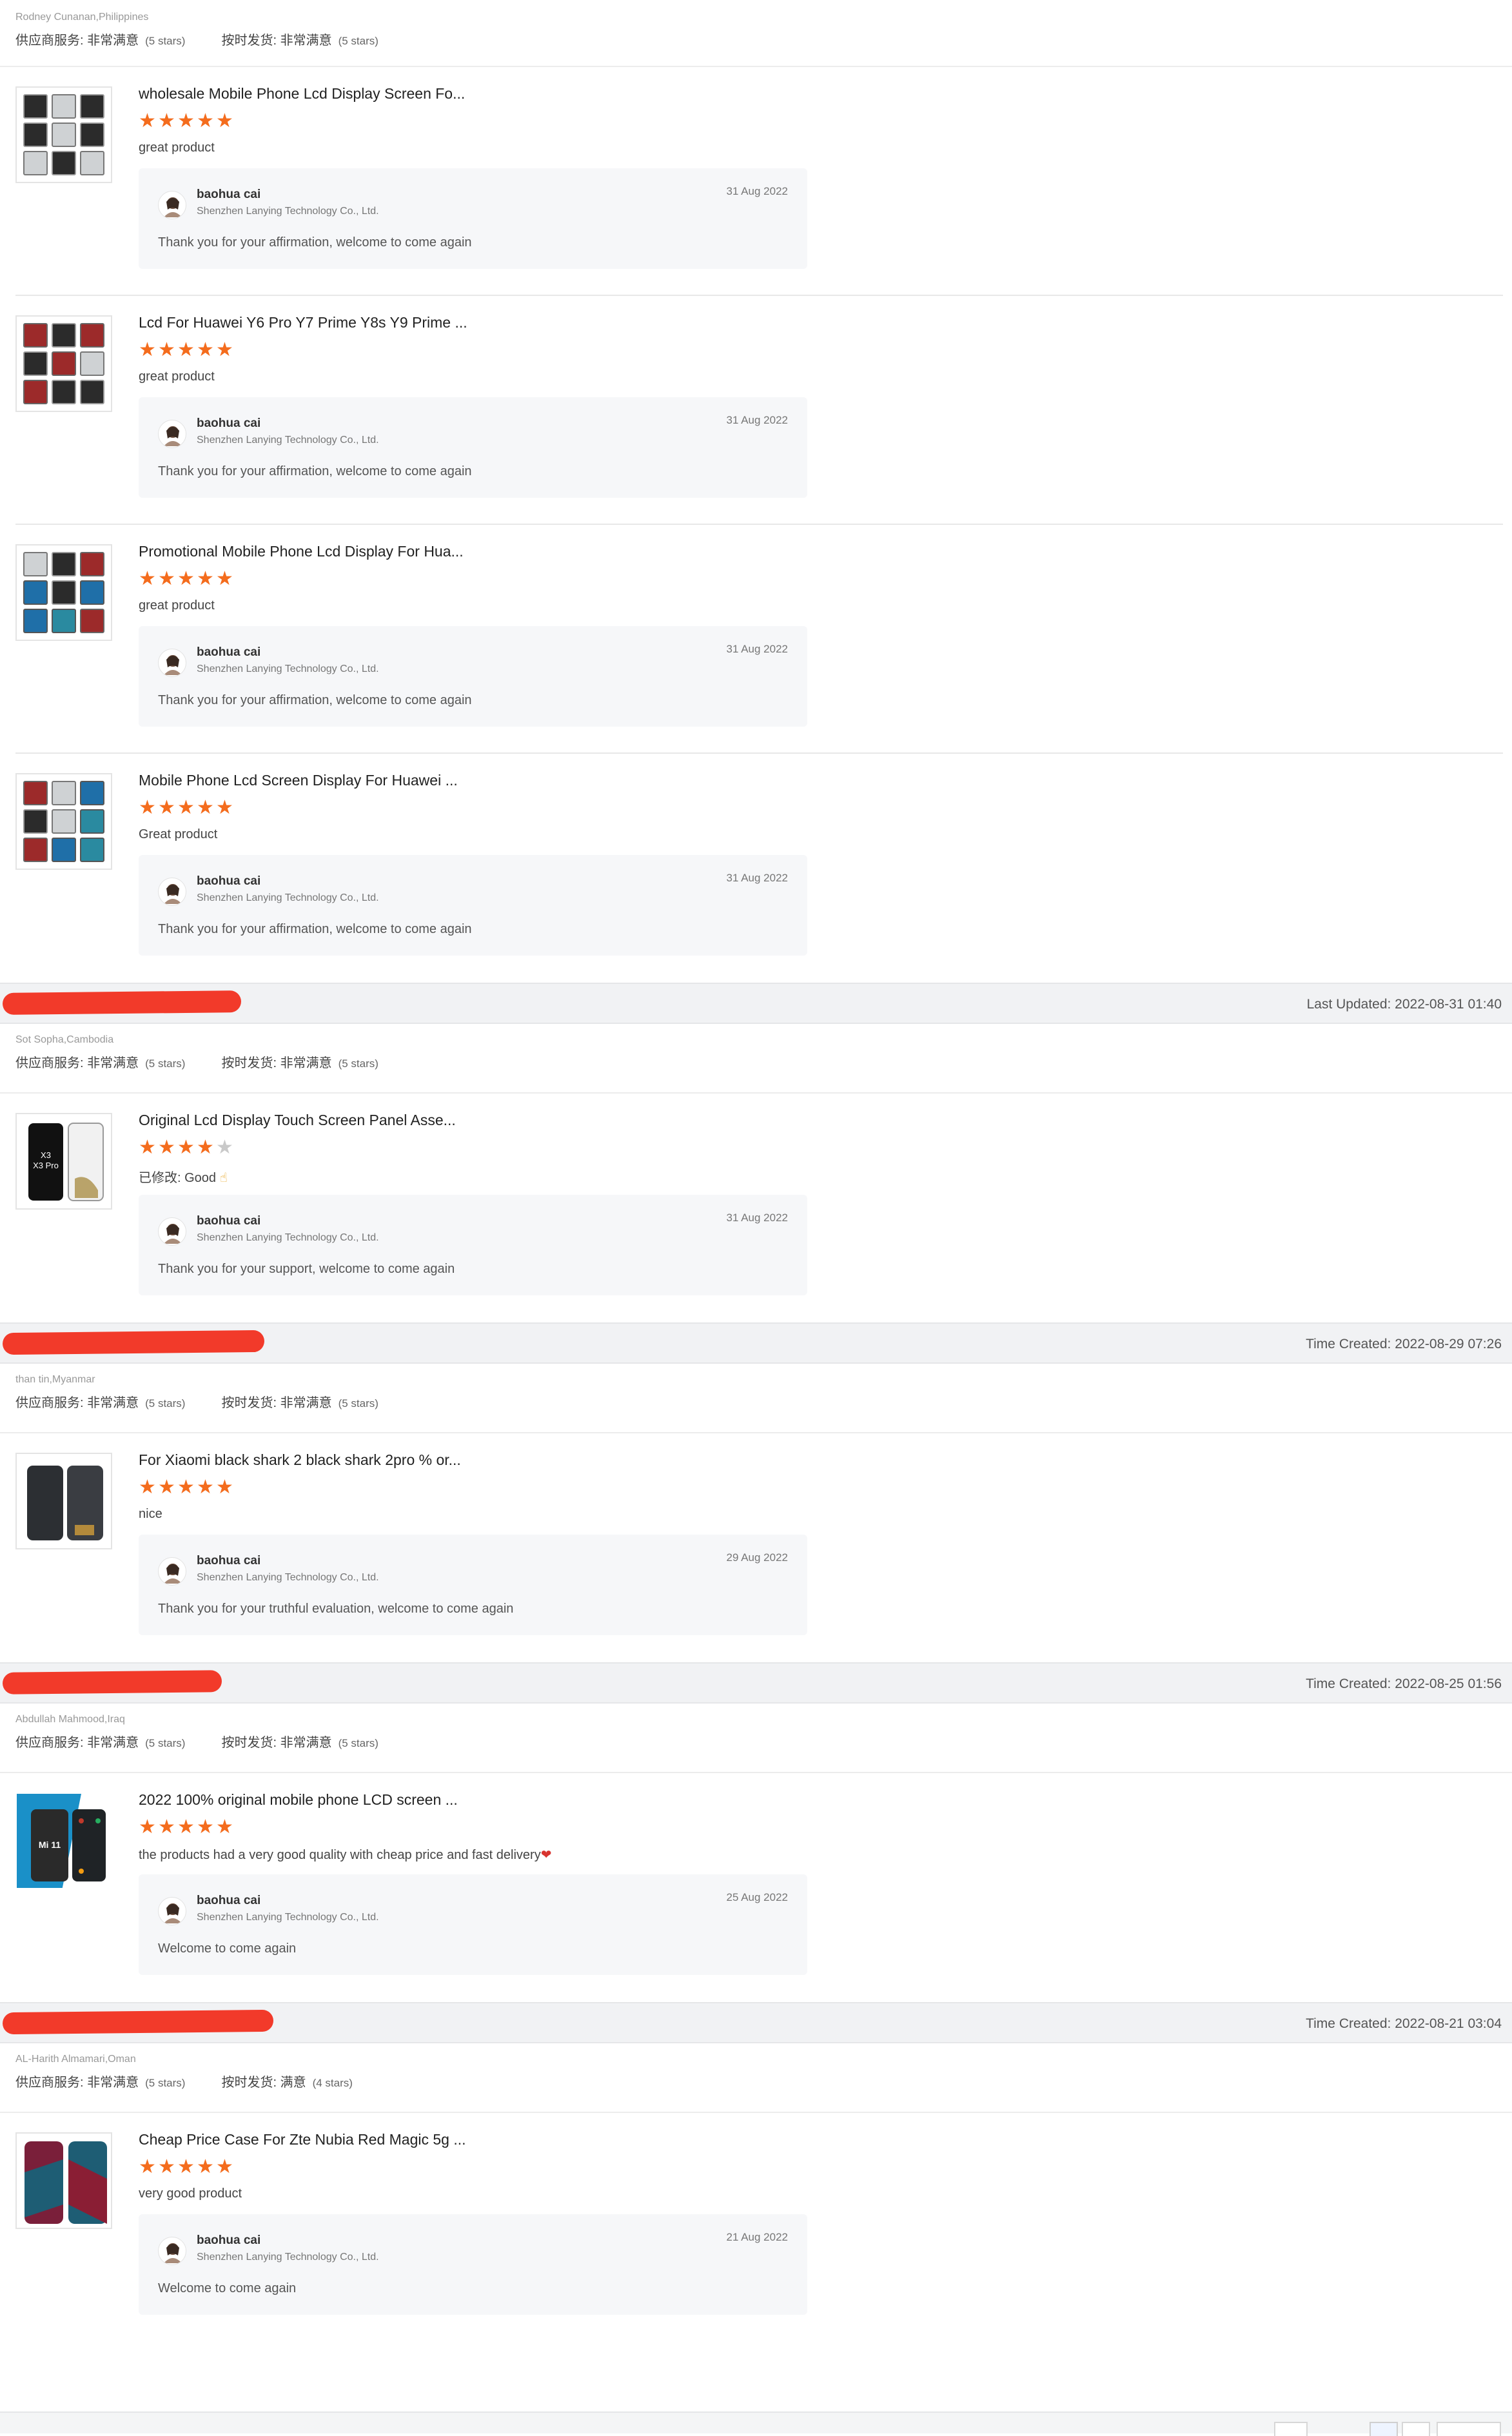 The height and width of the screenshot is (2436, 1512). Describe the element at coordinates (1404, 1004) in the screenshot. I see `order-time: Last Updated: 2022-08-31 01:40` at that location.